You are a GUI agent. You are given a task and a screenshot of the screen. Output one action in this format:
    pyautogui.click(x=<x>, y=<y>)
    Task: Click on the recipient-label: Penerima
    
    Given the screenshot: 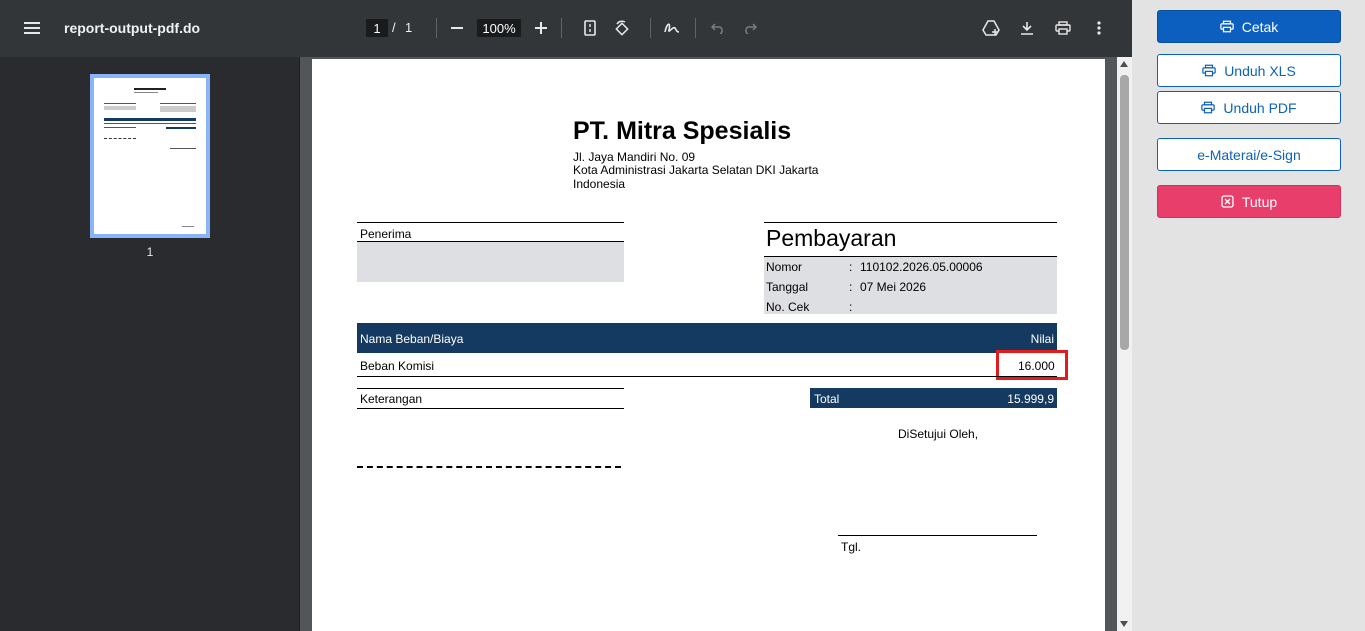 What is the action you would take?
    pyautogui.click(x=386, y=234)
    